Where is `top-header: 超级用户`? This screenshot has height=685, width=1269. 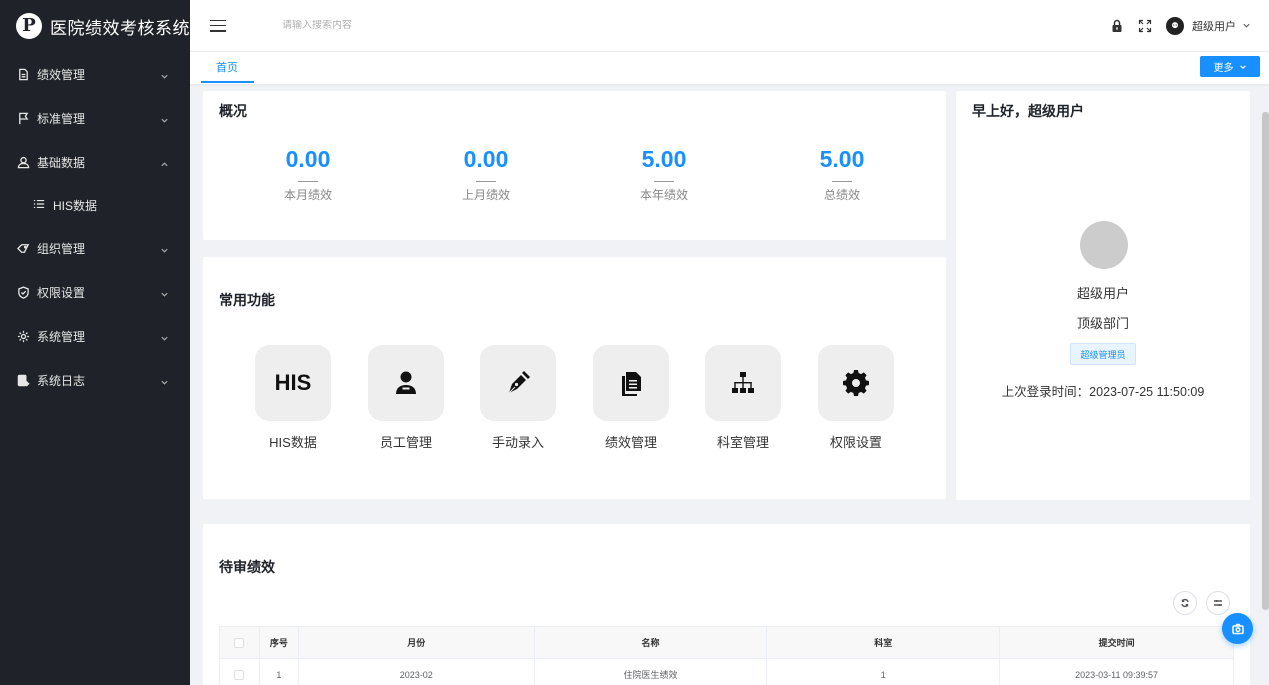 top-header: 超级用户 is located at coordinates (729, 26).